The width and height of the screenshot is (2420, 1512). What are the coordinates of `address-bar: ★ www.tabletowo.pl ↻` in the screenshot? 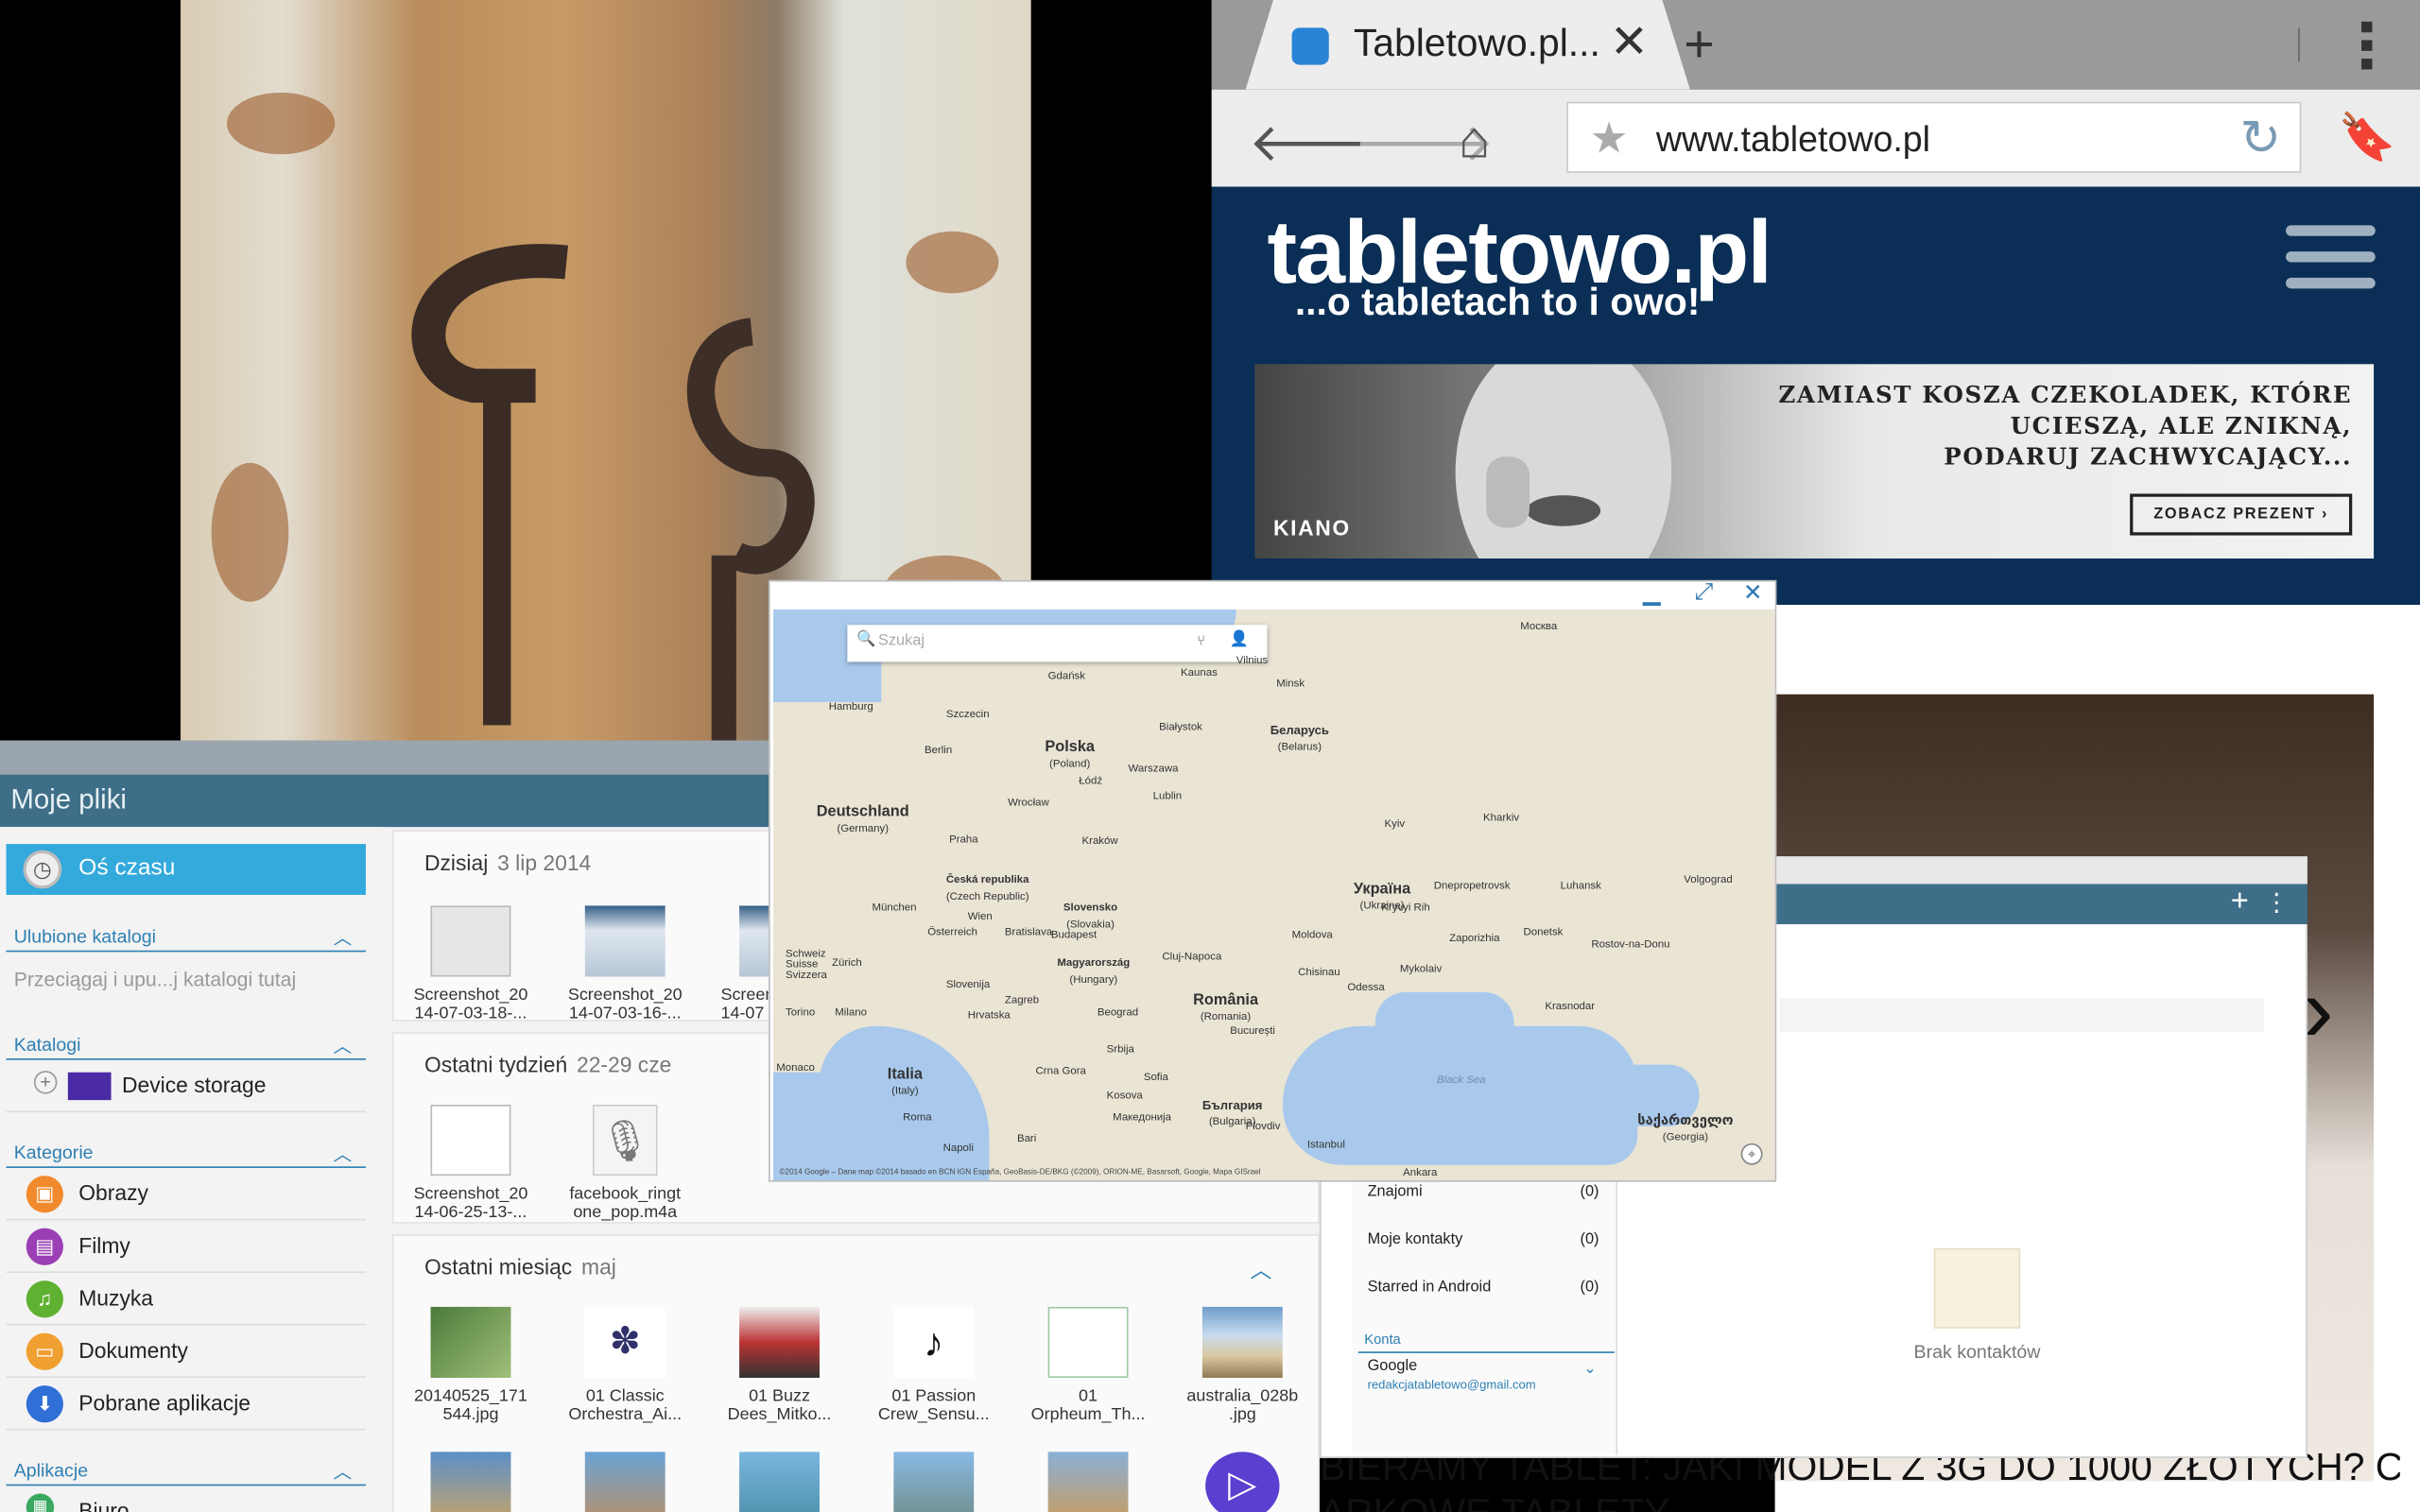 It's located at (1934, 137).